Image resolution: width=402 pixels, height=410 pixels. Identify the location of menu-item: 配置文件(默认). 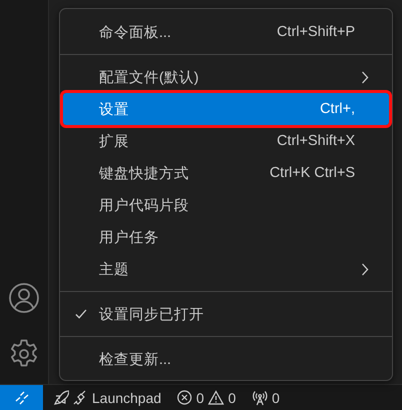
(226, 77).